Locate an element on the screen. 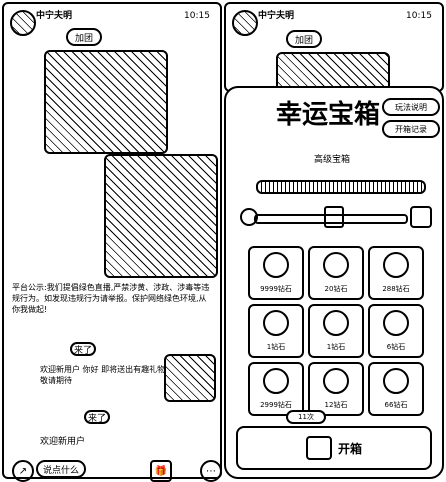 This screenshot has width=446, height=482. prize-label: 2999钻石 is located at coordinates (276, 405).